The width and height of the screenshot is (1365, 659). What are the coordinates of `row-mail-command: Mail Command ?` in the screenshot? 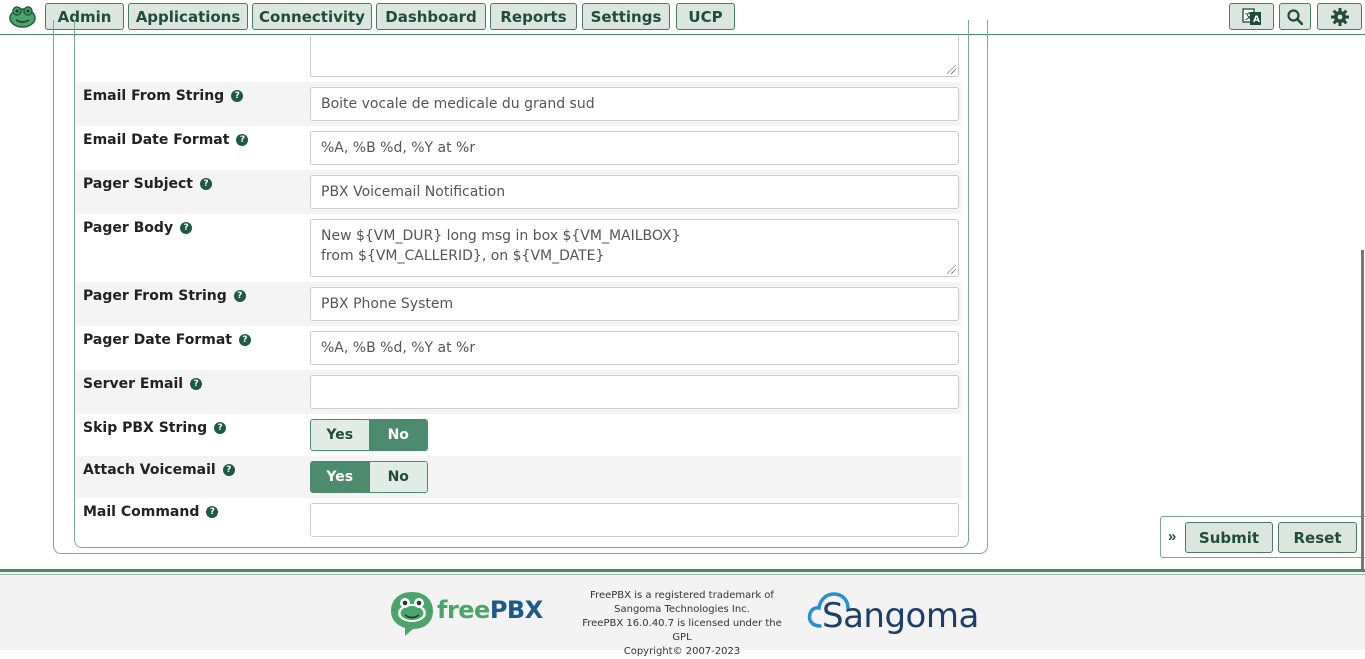 It's located at (519, 520).